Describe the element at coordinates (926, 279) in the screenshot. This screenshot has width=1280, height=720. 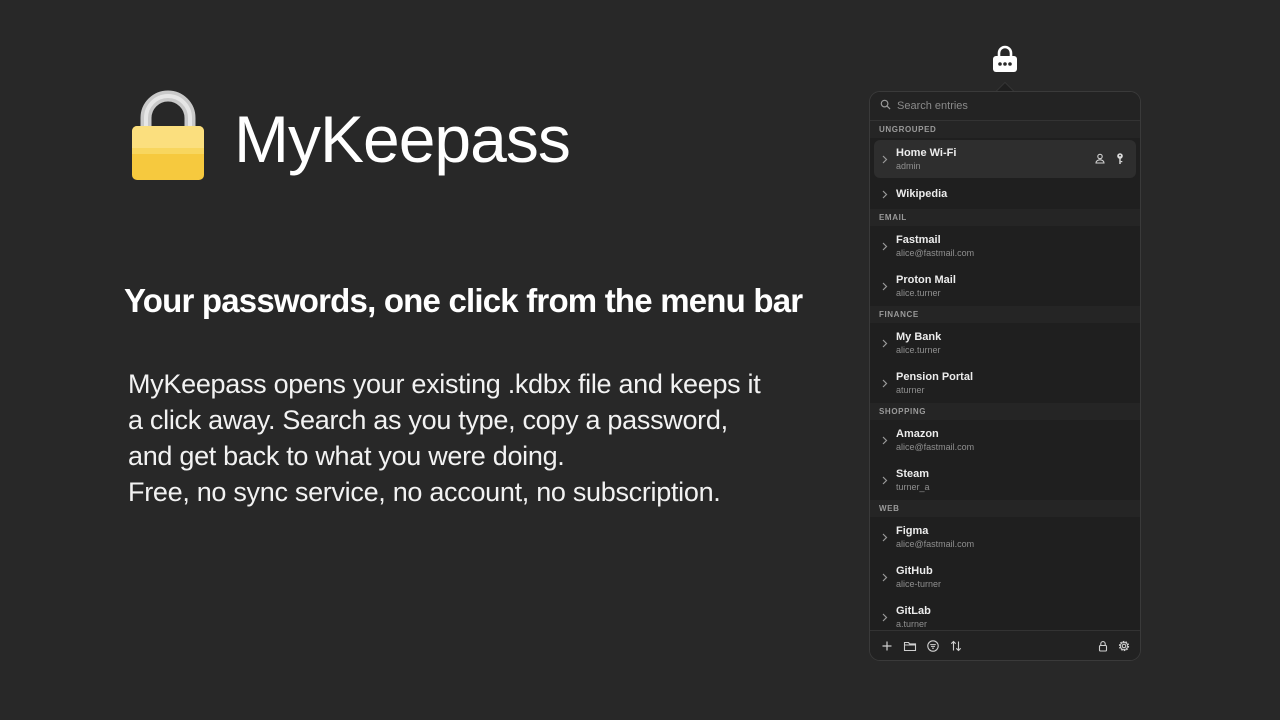
I see `entry-title: Proton Mail` at that location.